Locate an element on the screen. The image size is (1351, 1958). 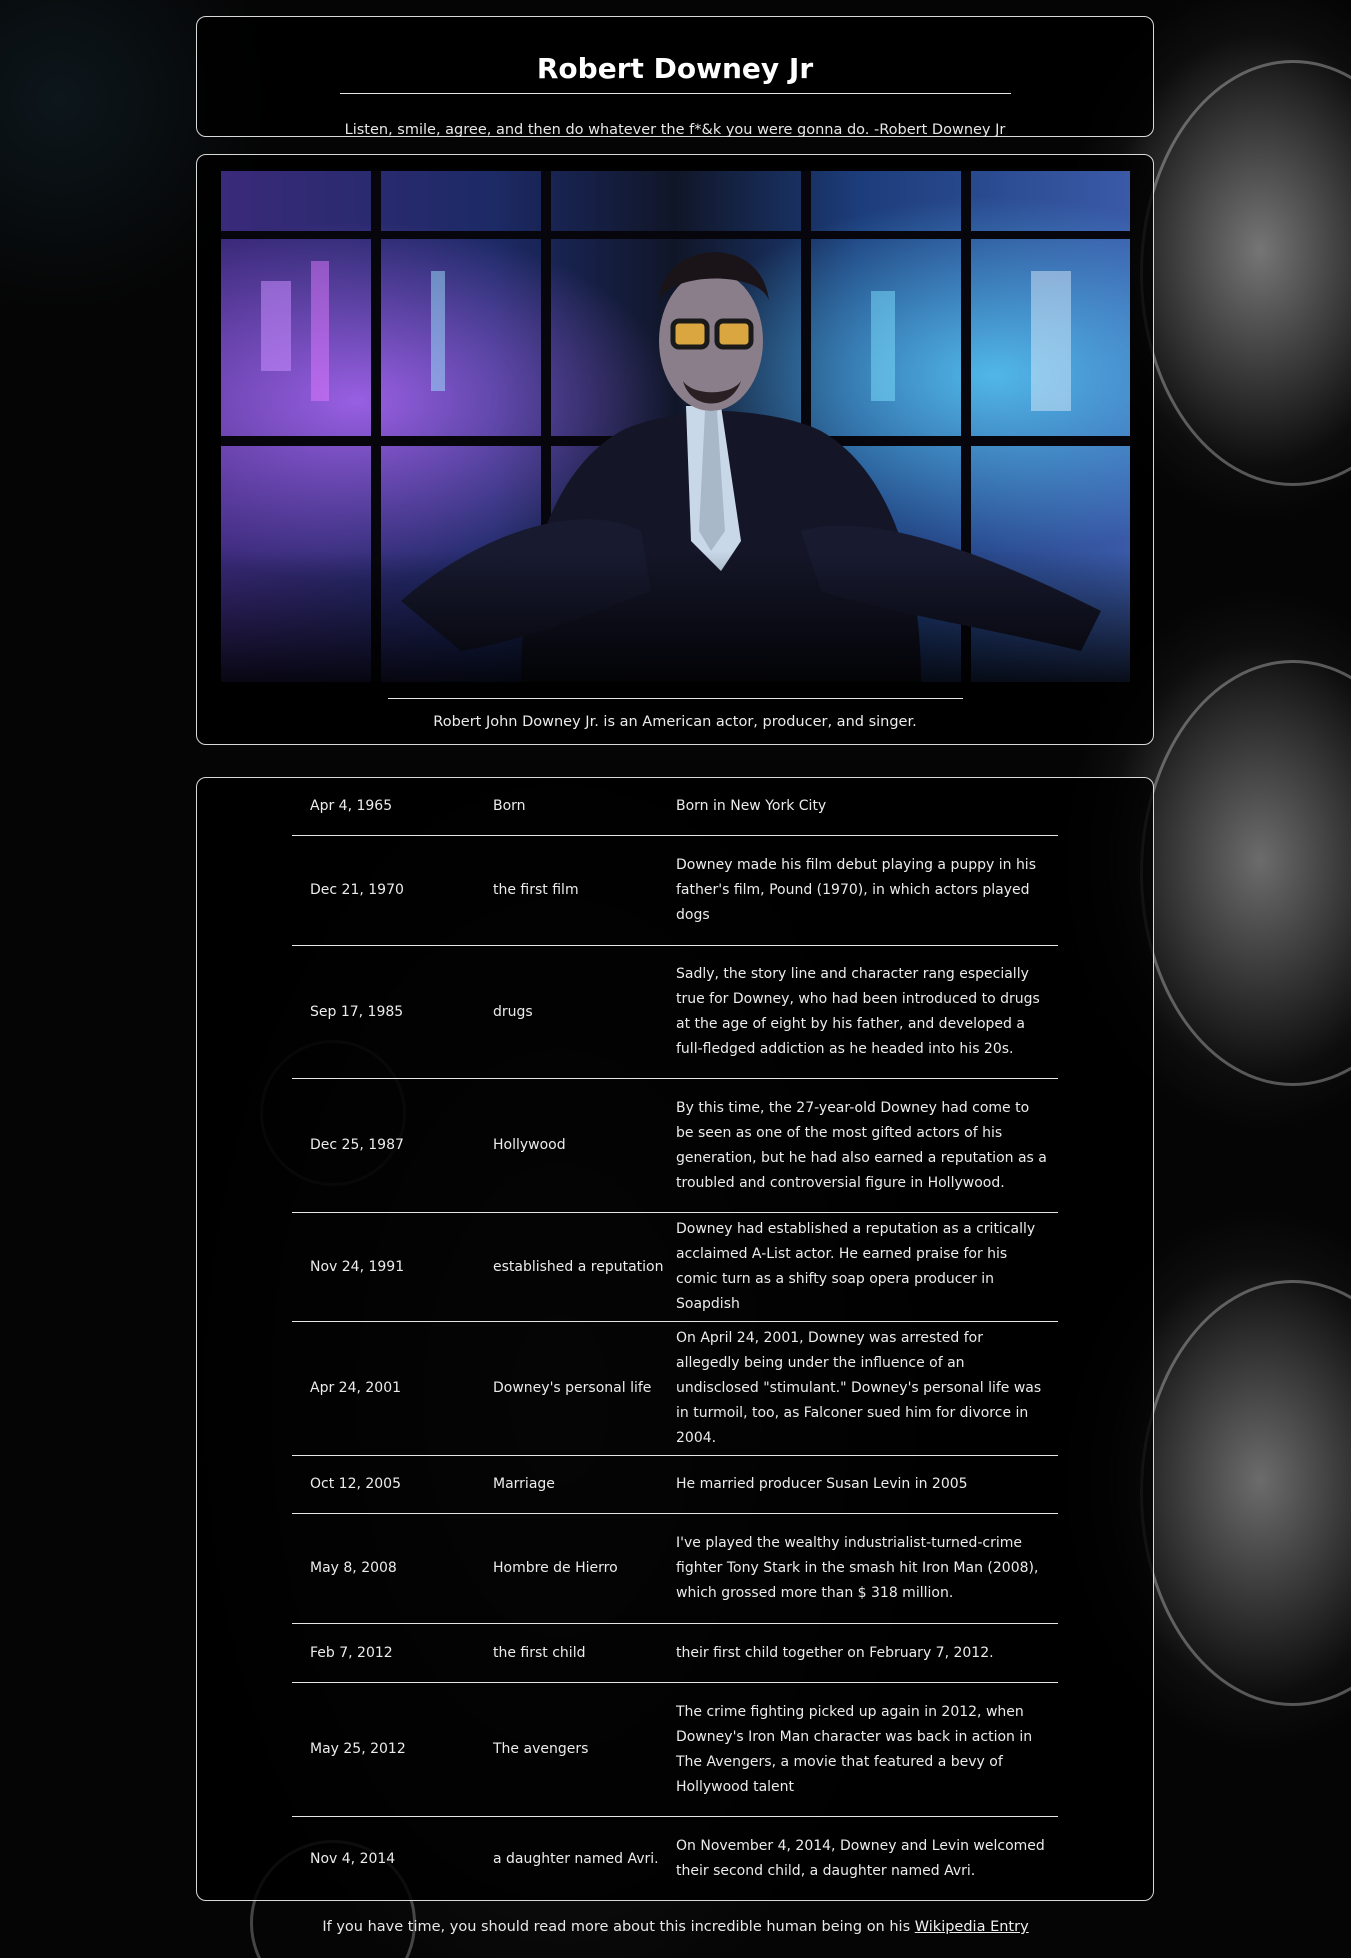
timeline-date: May 8, 2008 is located at coordinates (353, 1568).